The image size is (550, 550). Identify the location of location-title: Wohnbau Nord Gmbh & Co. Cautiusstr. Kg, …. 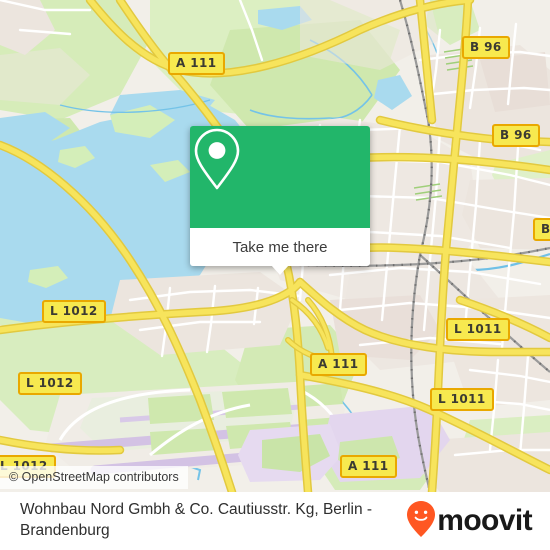
(196, 520).